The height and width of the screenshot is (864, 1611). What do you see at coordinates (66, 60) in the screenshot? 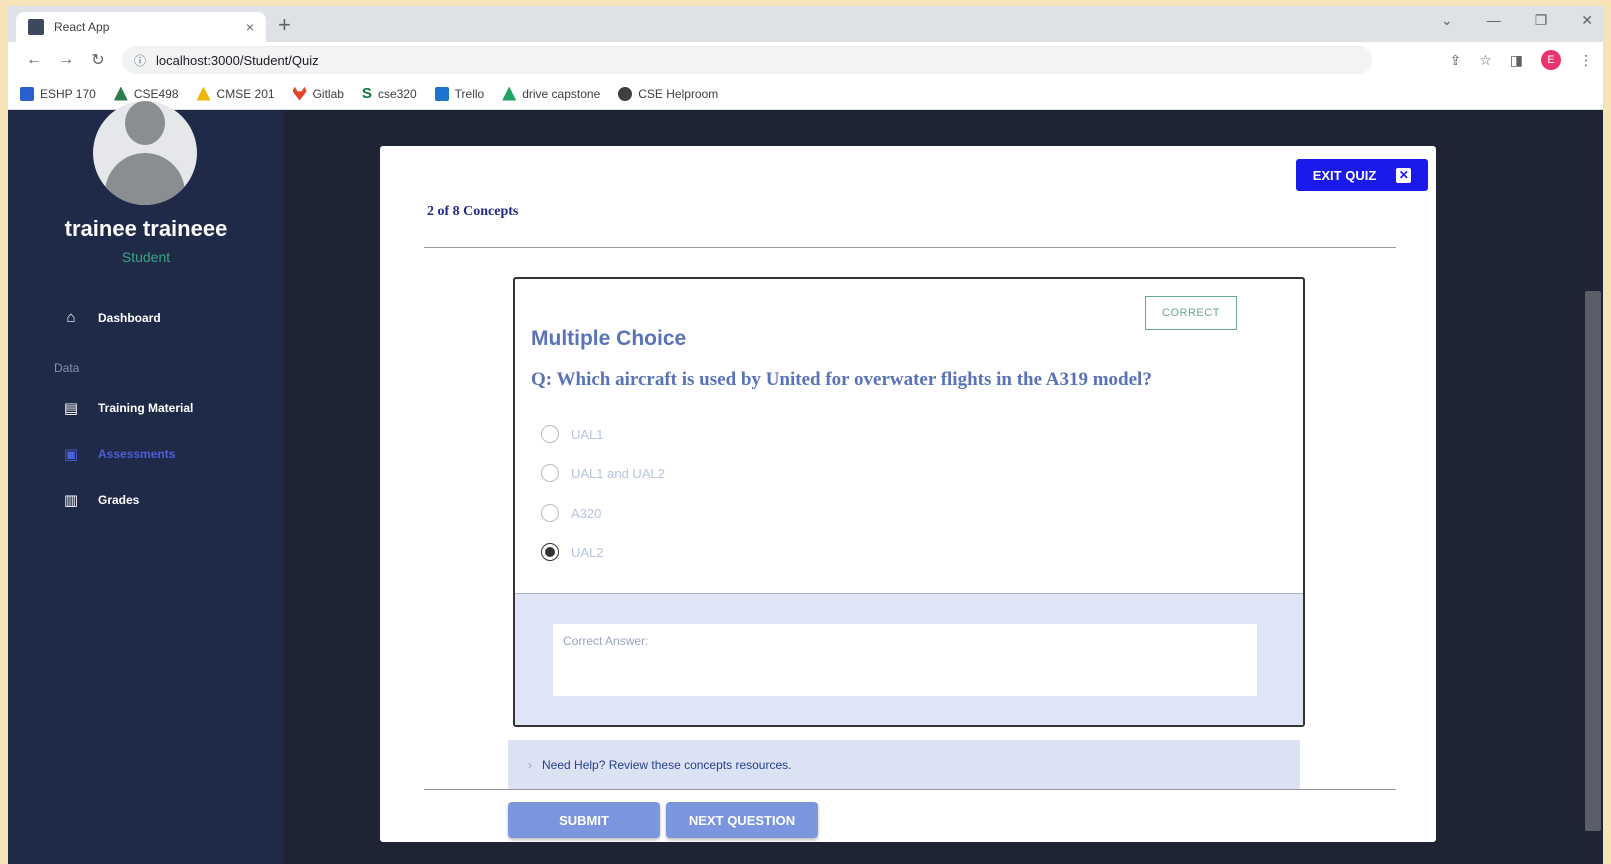
I see `forward-icon: →` at bounding box center [66, 60].